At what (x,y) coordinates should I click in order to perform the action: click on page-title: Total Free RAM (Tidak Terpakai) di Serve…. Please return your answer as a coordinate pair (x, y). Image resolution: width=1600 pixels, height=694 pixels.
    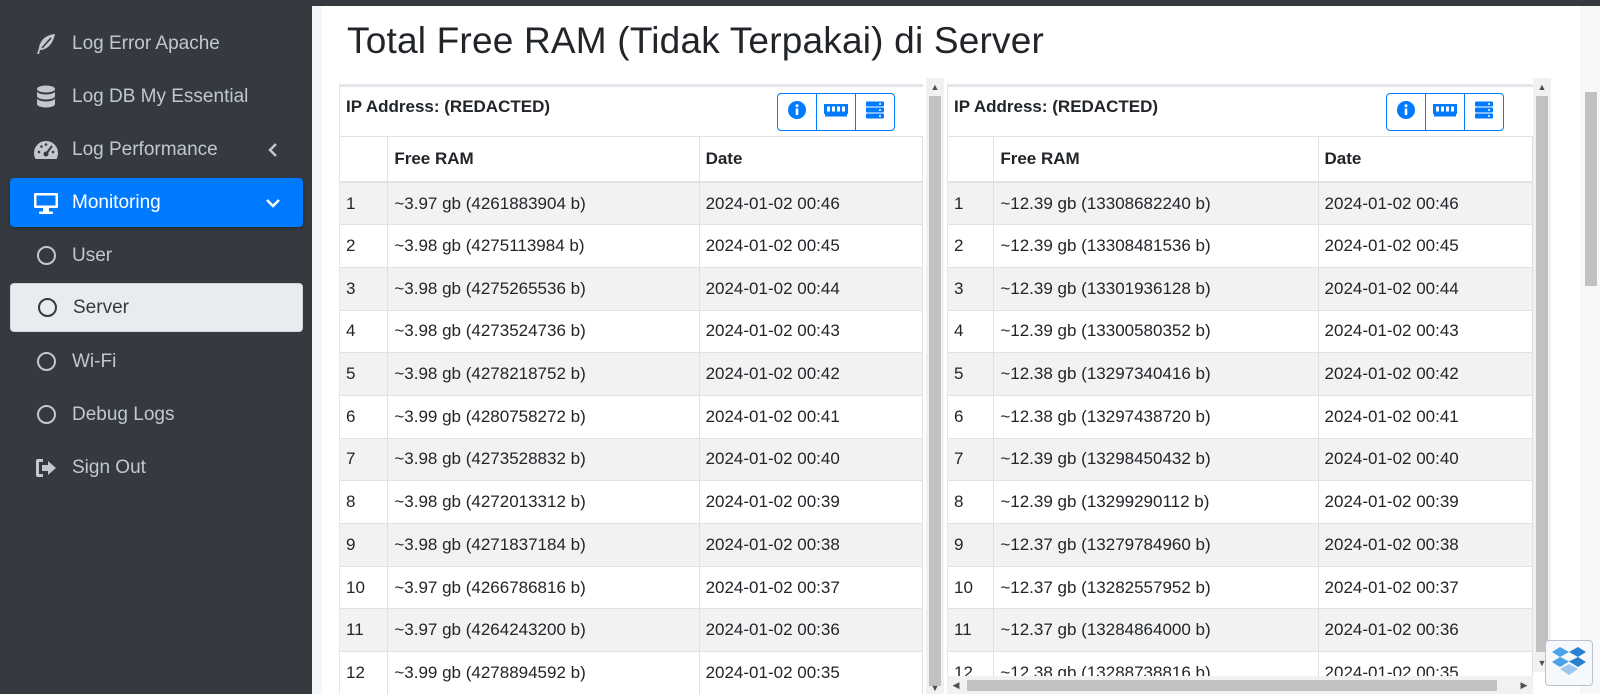
    Looking at the image, I should click on (696, 40).